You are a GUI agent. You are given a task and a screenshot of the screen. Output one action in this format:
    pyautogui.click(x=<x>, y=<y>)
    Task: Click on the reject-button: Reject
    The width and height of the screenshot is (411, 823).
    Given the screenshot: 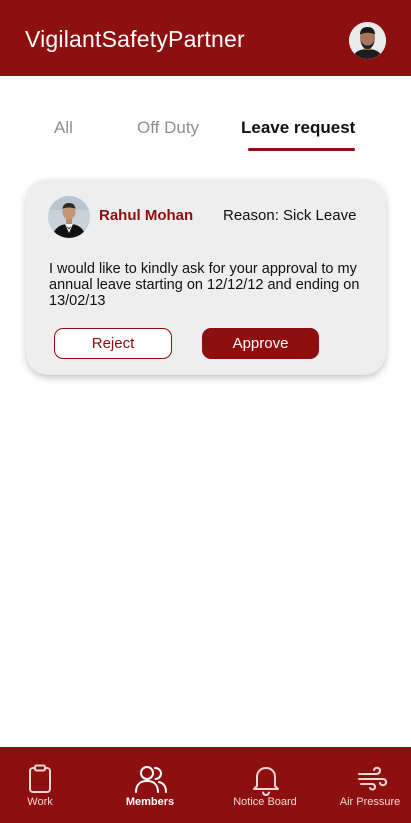 What is the action you would take?
    pyautogui.click(x=113, y=343)
    